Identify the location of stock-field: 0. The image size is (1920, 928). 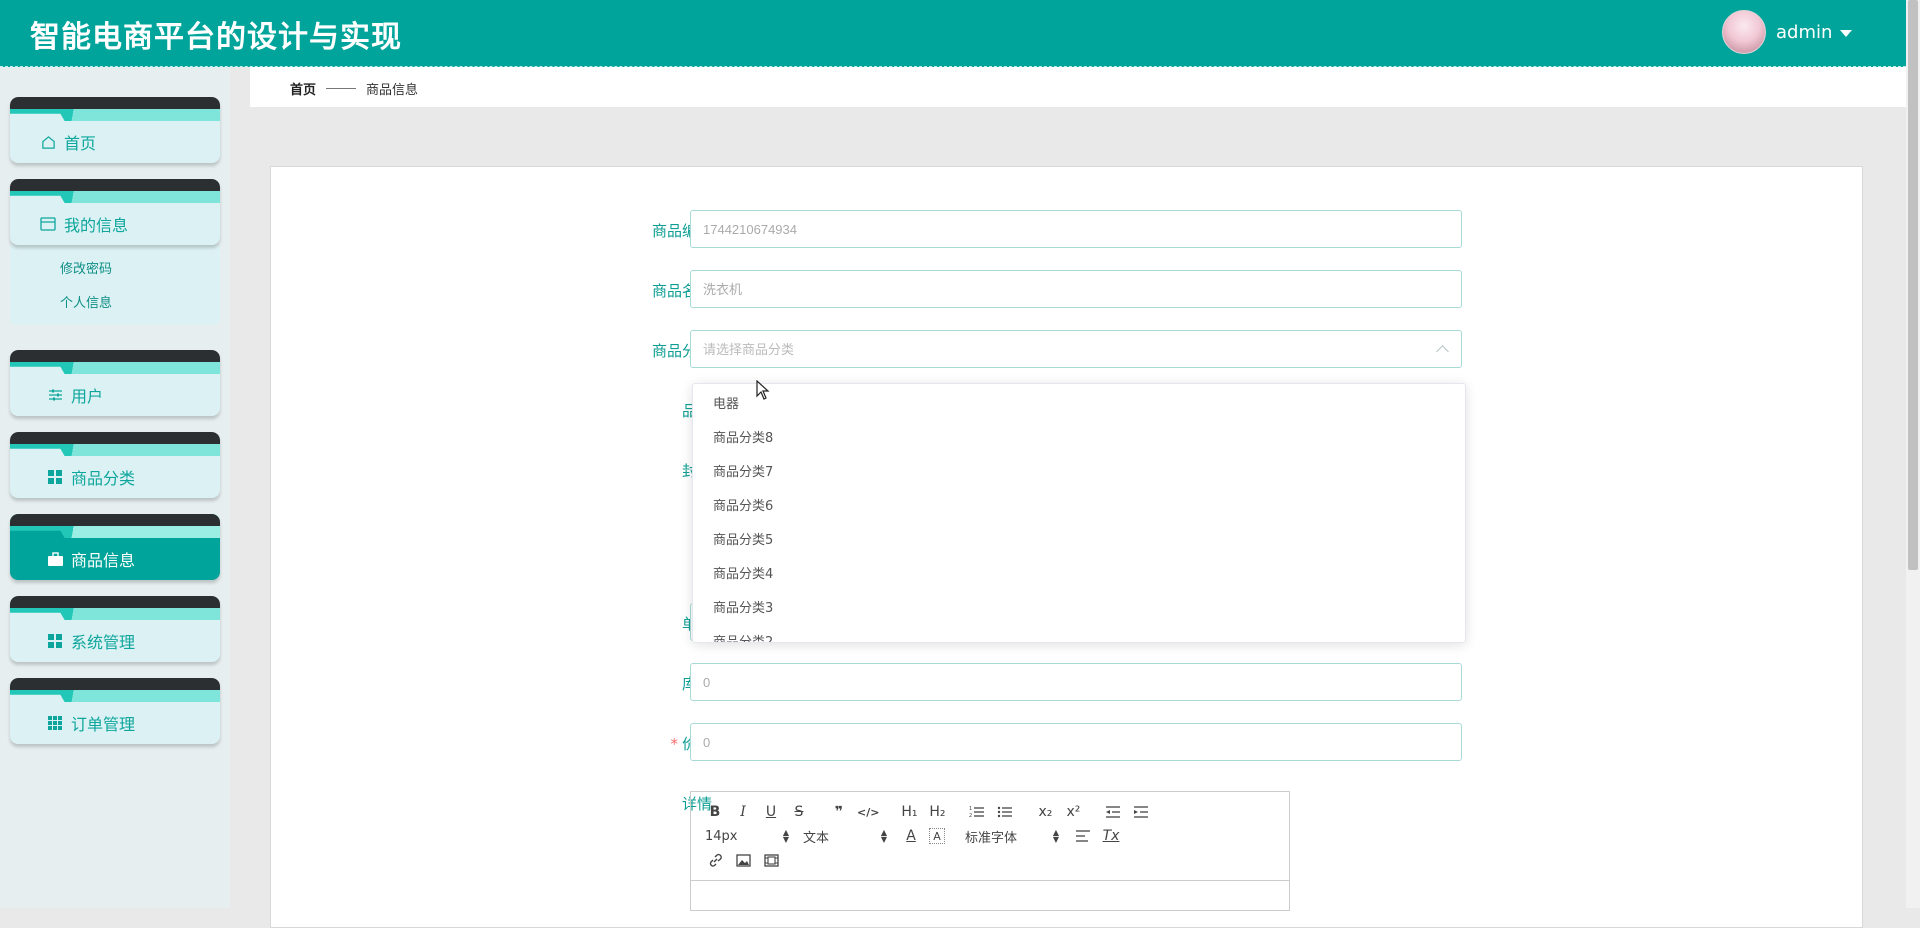
(1076, 682).